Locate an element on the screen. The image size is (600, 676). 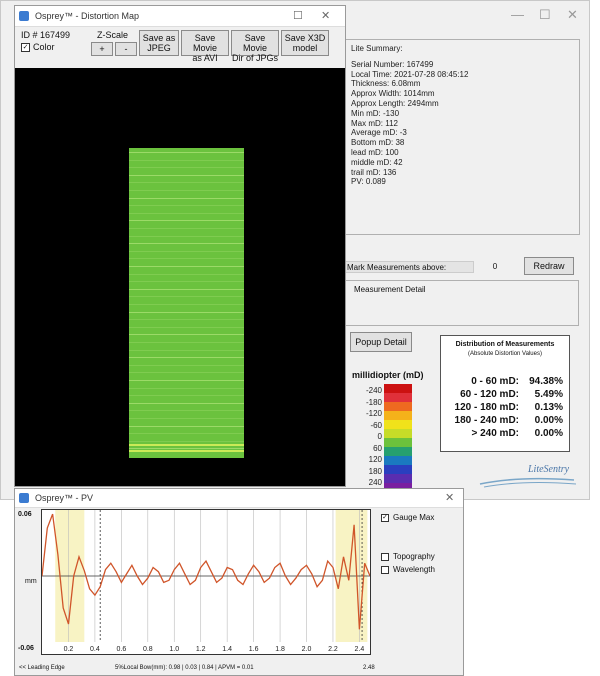
summary-line: middle mD: 42 is located at coordinates (377, 162).